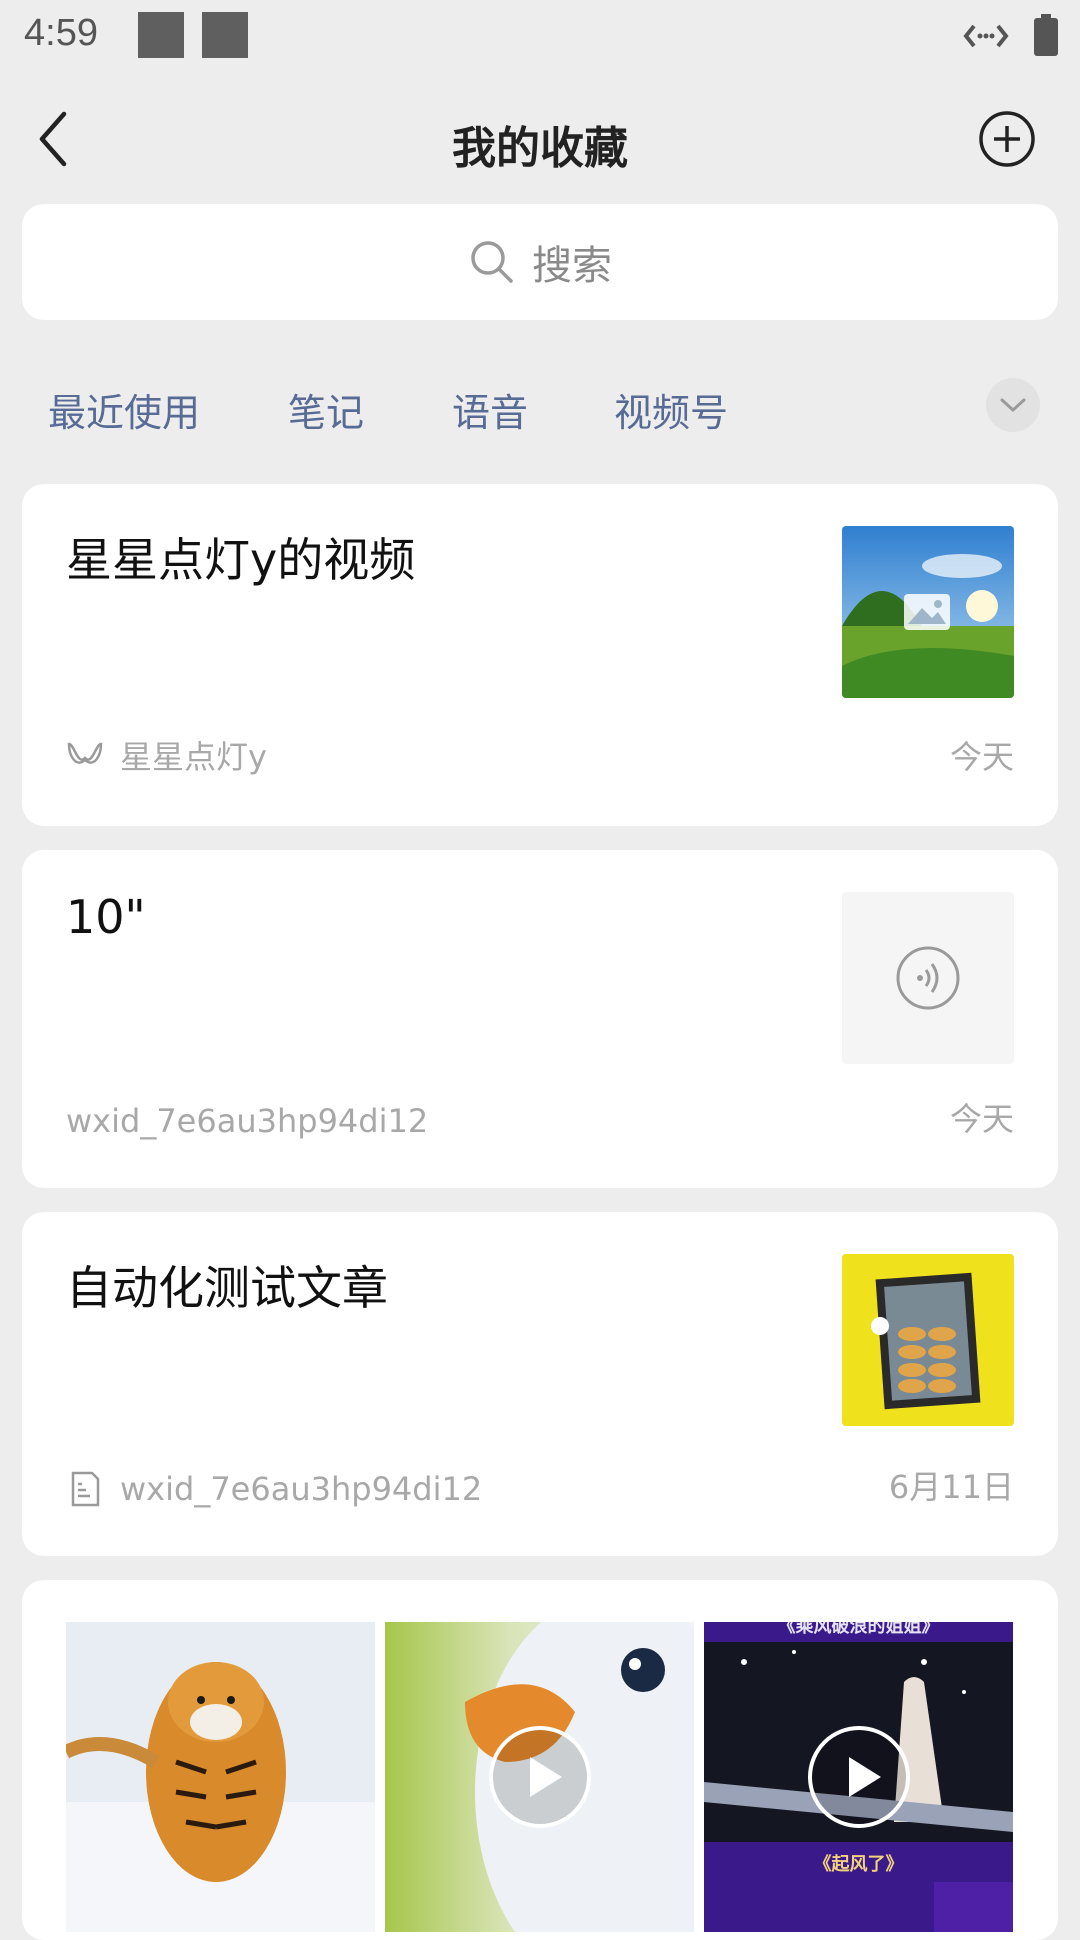 The height and width of the screenshot is (1940, 1080). What do you see at coordinates (858, 1864) in the screenshot?
I see `video-bottom-caption: 《起风了》` at bounding box center [858, 1864].